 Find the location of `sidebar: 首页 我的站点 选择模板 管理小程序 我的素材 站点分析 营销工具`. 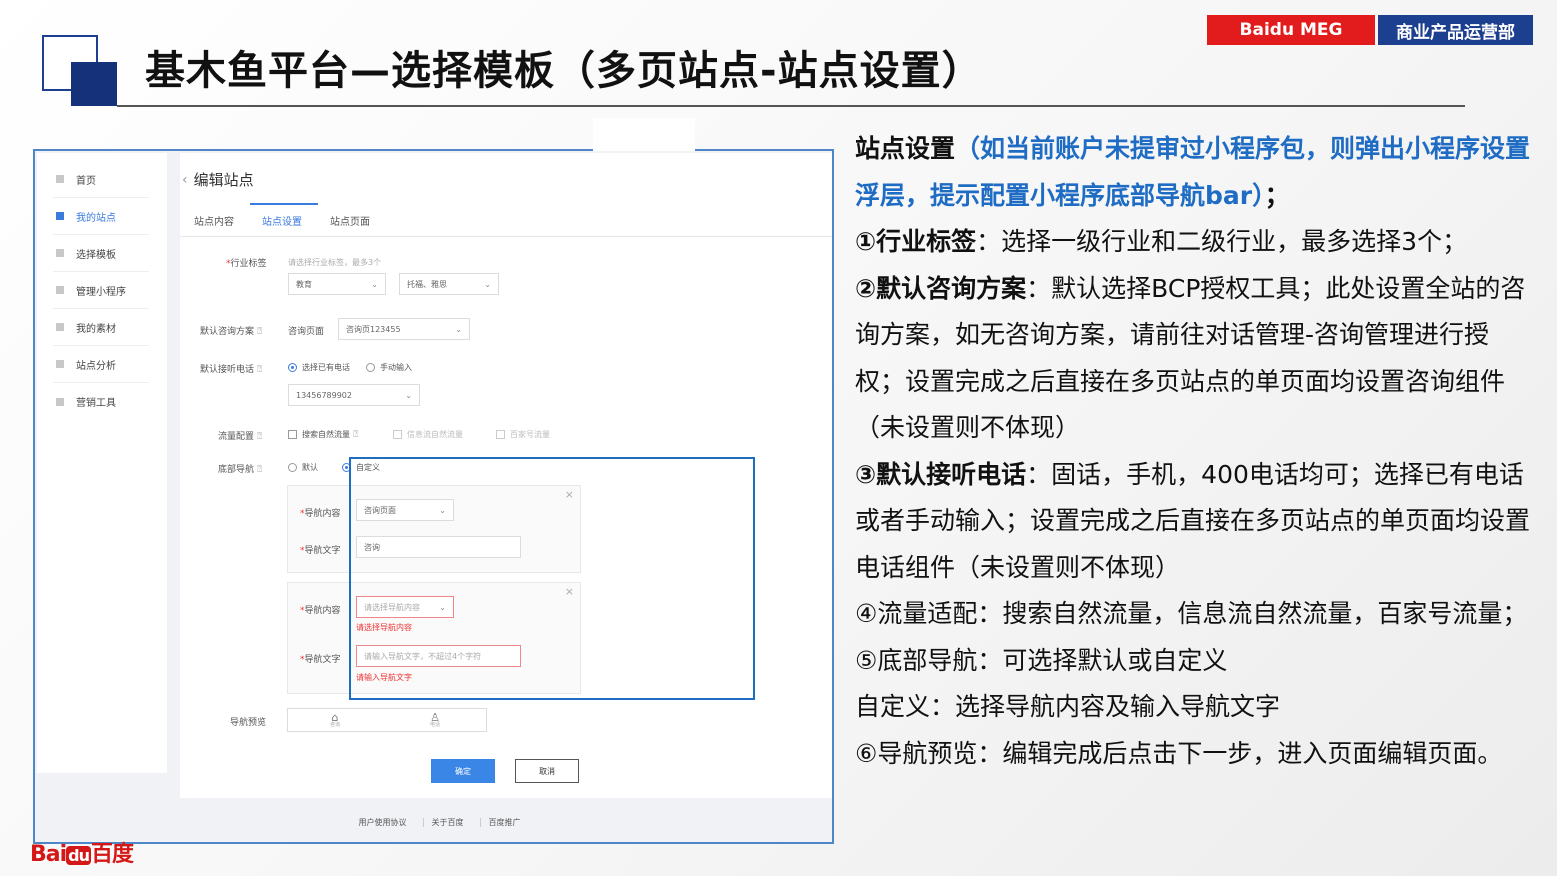

sidebar: 首页 我的站点 选择模板 管理小程序 我的素材 站点分析 营销工具 is located at coordinates (102, 463).